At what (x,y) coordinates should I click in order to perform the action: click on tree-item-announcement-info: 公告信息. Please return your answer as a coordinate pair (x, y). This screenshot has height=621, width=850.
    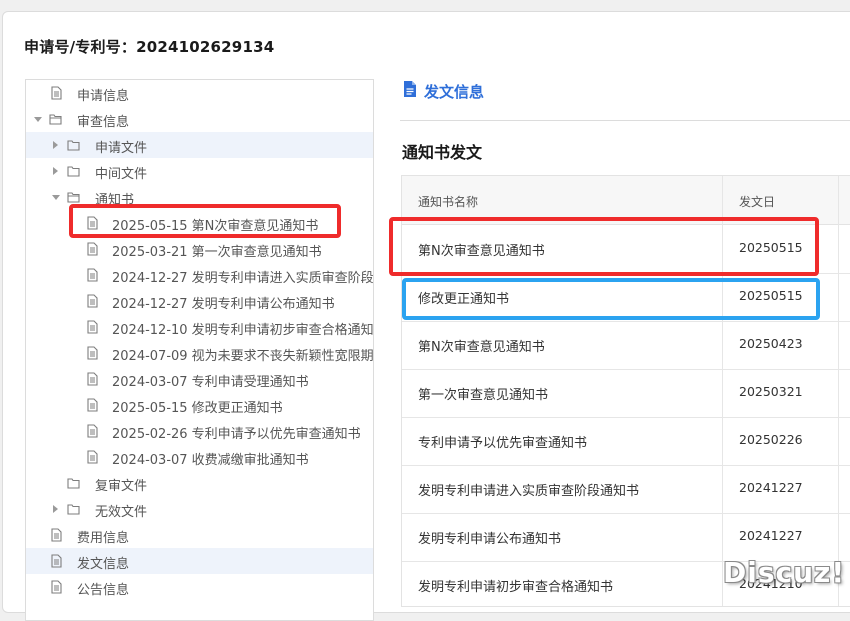
    Looking at the image, I should click on (199, 587).